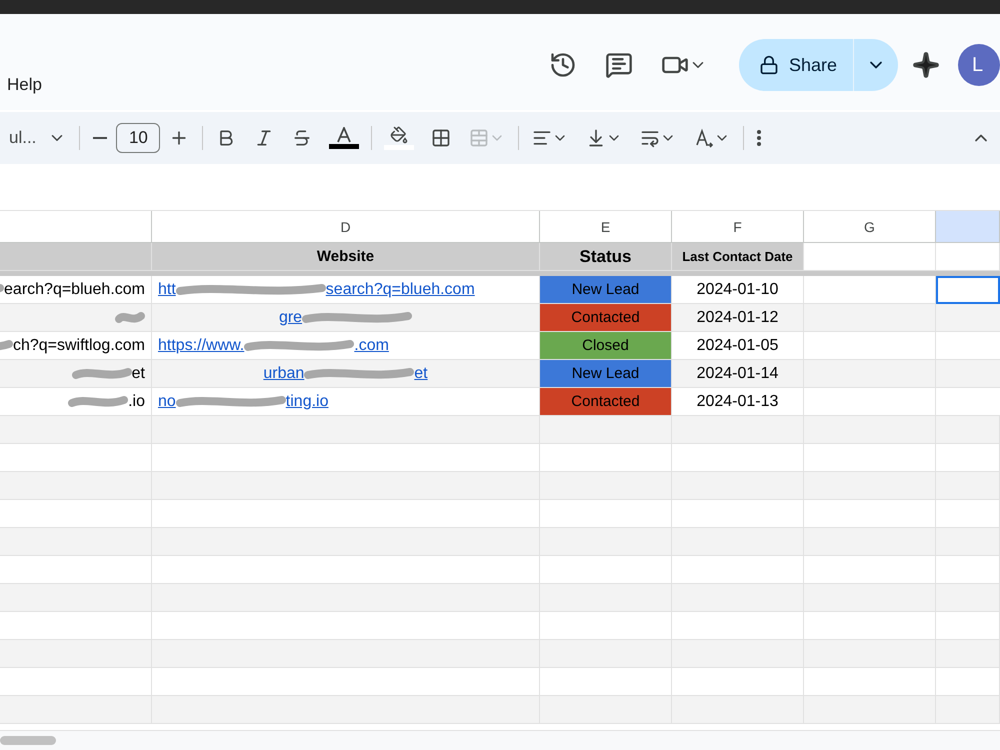 The width and height of the screenshot is (1000, 750). What do you see at coordinates (606, 227) in the screenshot?
I see `column-header: E` at bounding box center [606, 227].